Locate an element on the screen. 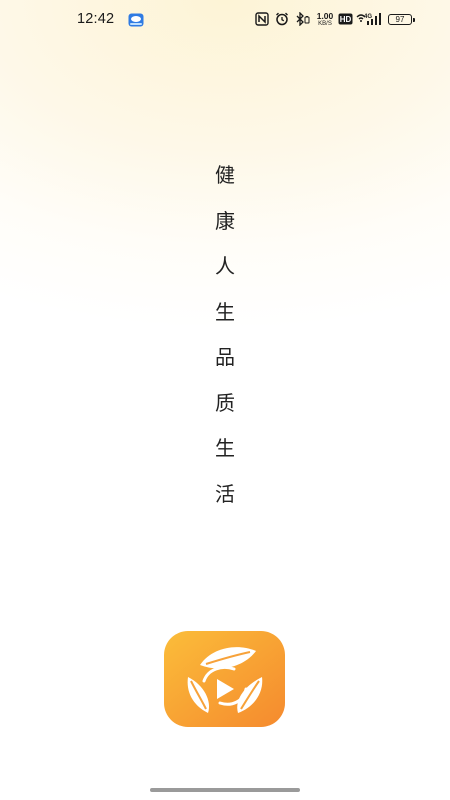  slogan-char: 质 is located at coordinates (225, 402).